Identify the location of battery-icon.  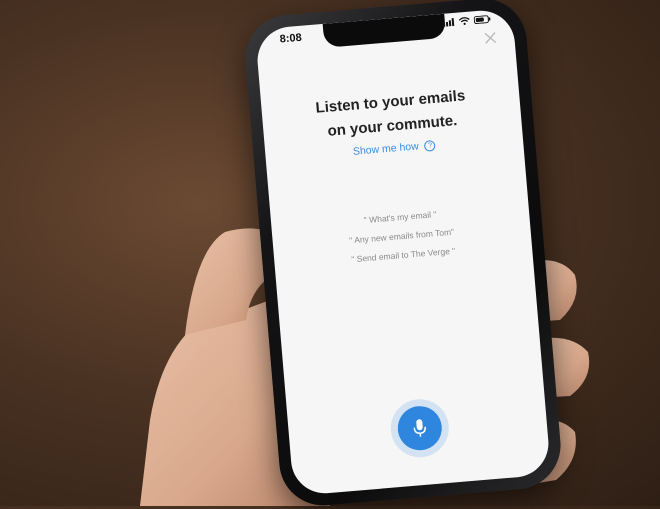
(482, 20).